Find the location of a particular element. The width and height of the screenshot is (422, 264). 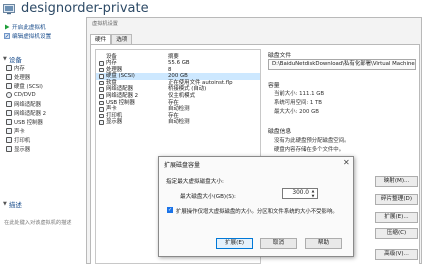

cd-dvd-icon is located at coordinates (9, 95).